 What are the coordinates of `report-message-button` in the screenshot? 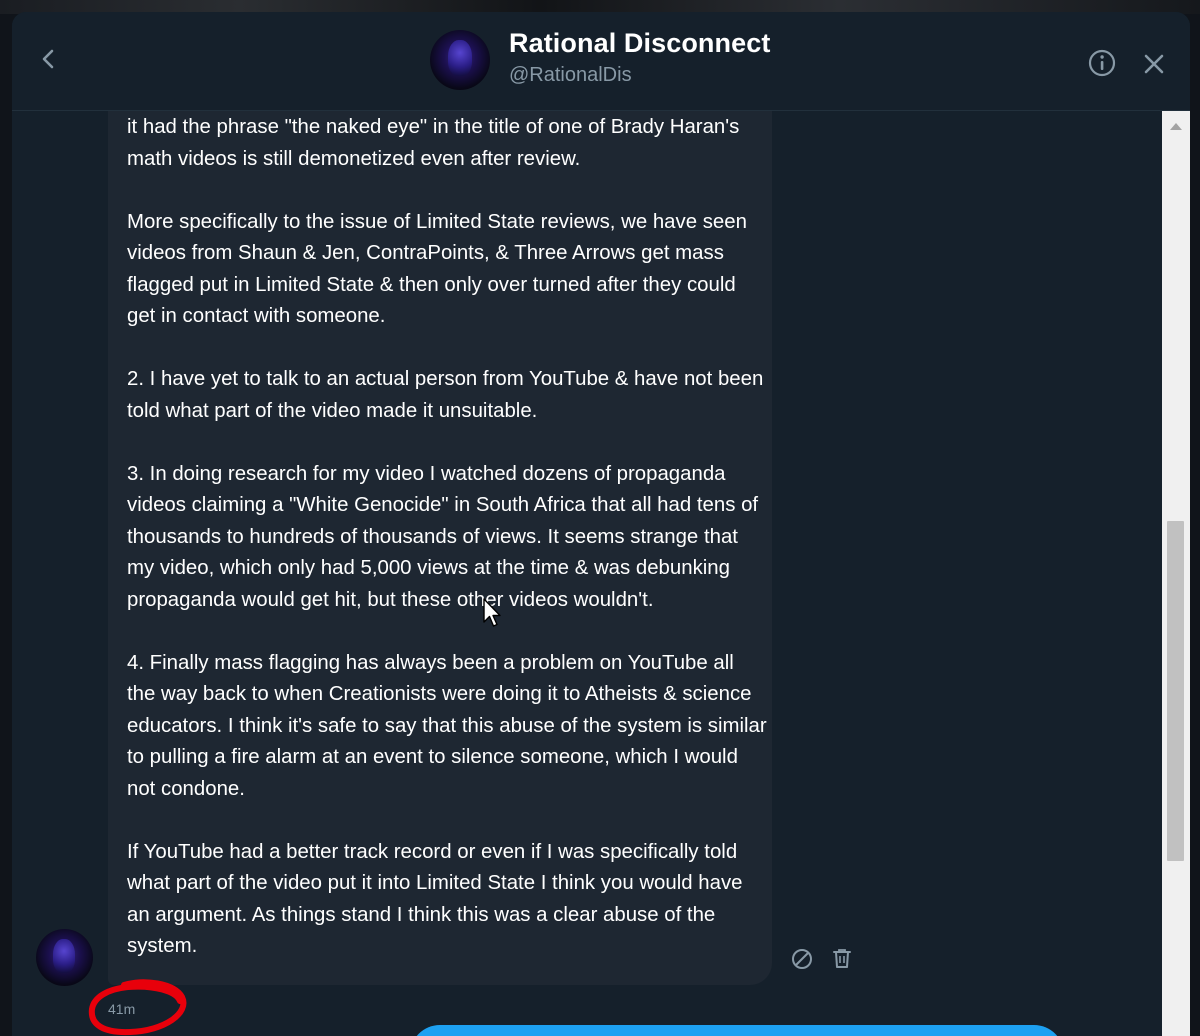 It's located at (802, 959).